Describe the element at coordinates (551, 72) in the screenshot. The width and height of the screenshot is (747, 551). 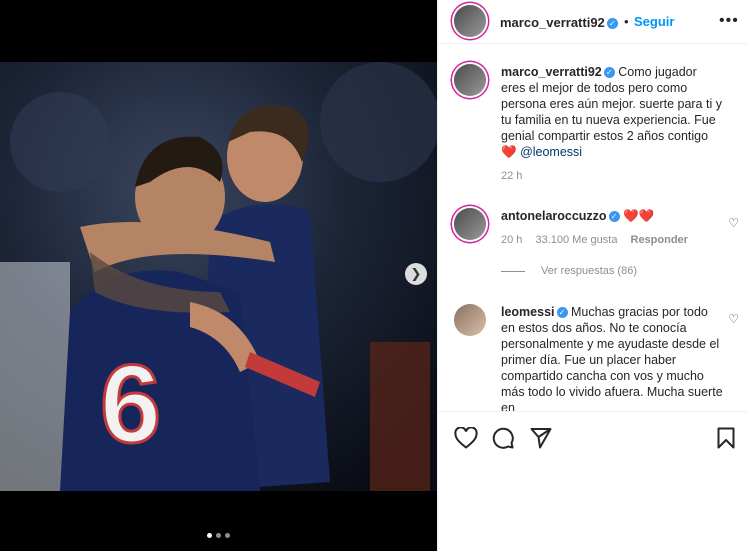
I see `caption-username: marco_verratti92` at that location.